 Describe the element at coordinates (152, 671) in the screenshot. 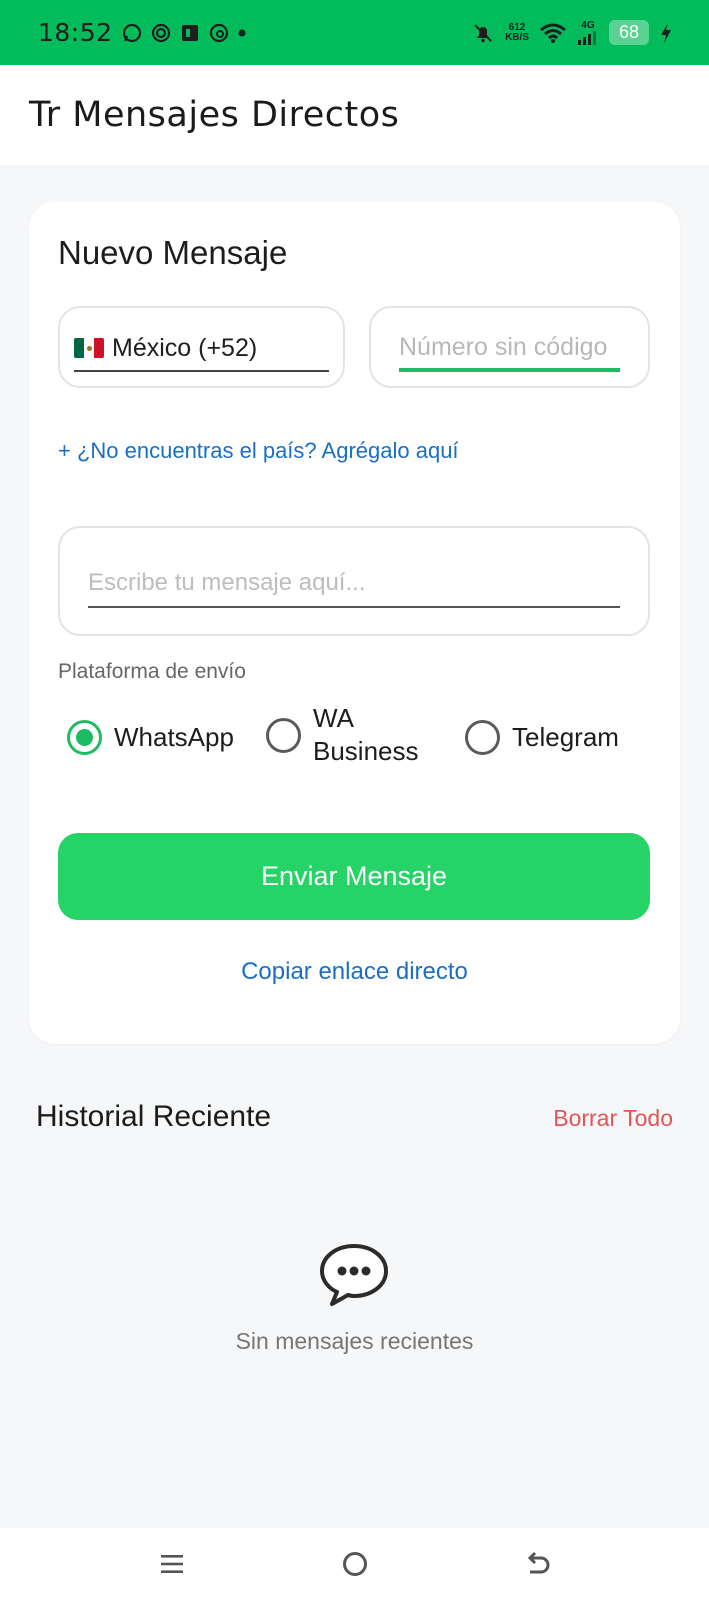

I see `platform-label: Plataforma de envío` at that location.